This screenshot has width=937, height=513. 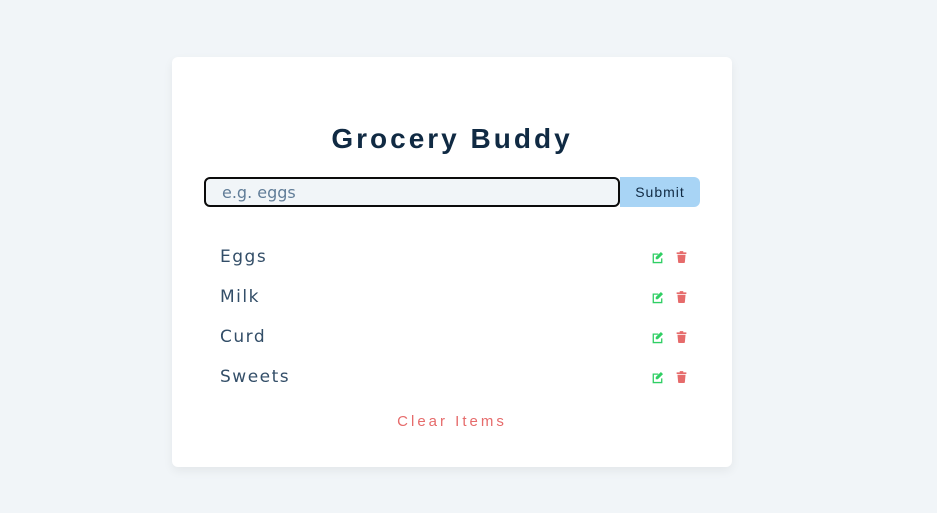 I want to click on item-name: Sweets, so click(x=255, y=377).